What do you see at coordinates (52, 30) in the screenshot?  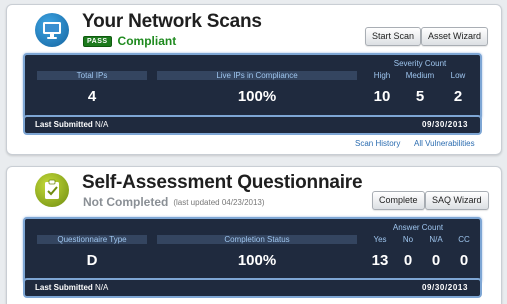 I see `monitor-icon` at bounding box center [52, 30].